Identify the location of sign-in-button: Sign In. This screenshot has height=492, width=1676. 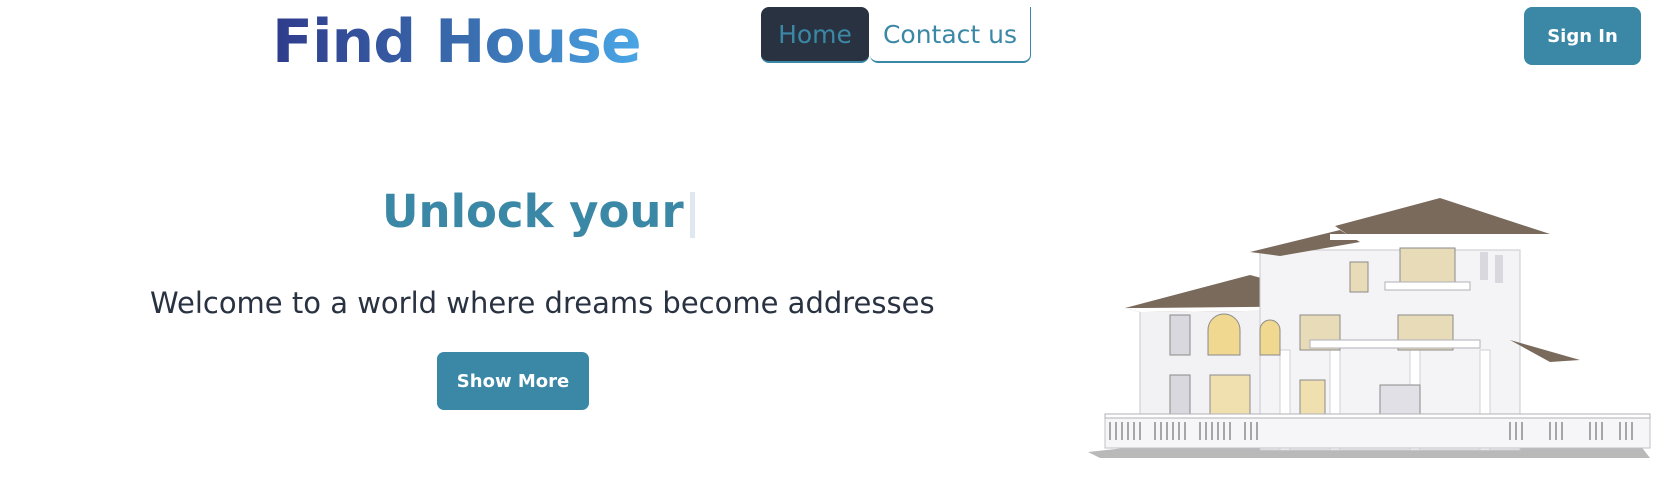
(1582, 36).